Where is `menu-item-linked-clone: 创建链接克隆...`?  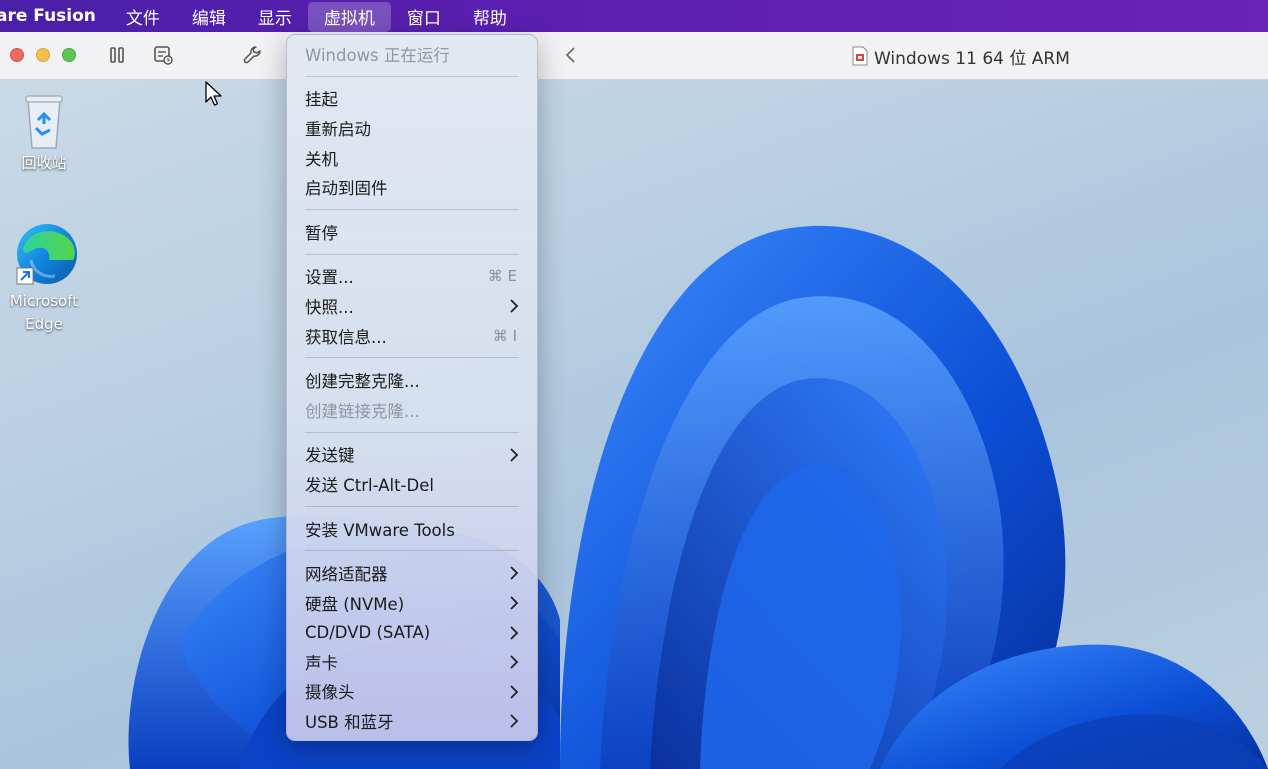 menu-item-linked-clone: 创建链接克隆... is located at coordinates (362, 411).